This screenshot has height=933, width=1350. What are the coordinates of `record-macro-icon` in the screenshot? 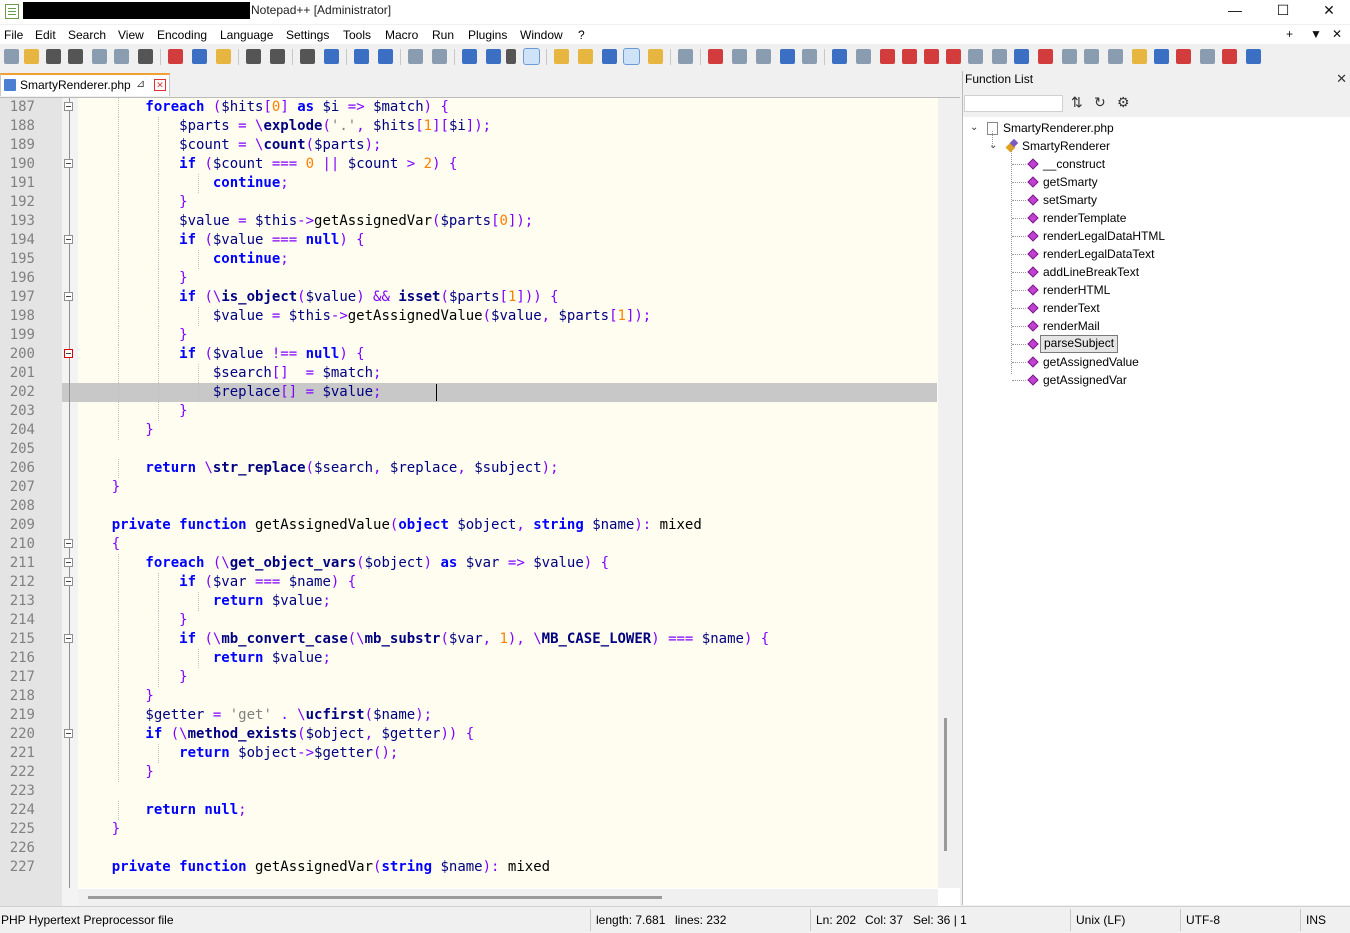 It's located at (715, 56).